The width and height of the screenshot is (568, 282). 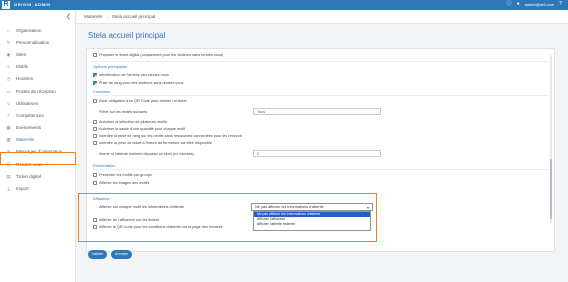 What do you see at coordinates (284, 5) in the screenshot?
I see `top-bar: R ORIGIN_ADMIN ⓘ ● amber@arti.com ?` at bounding box center [284, 5].